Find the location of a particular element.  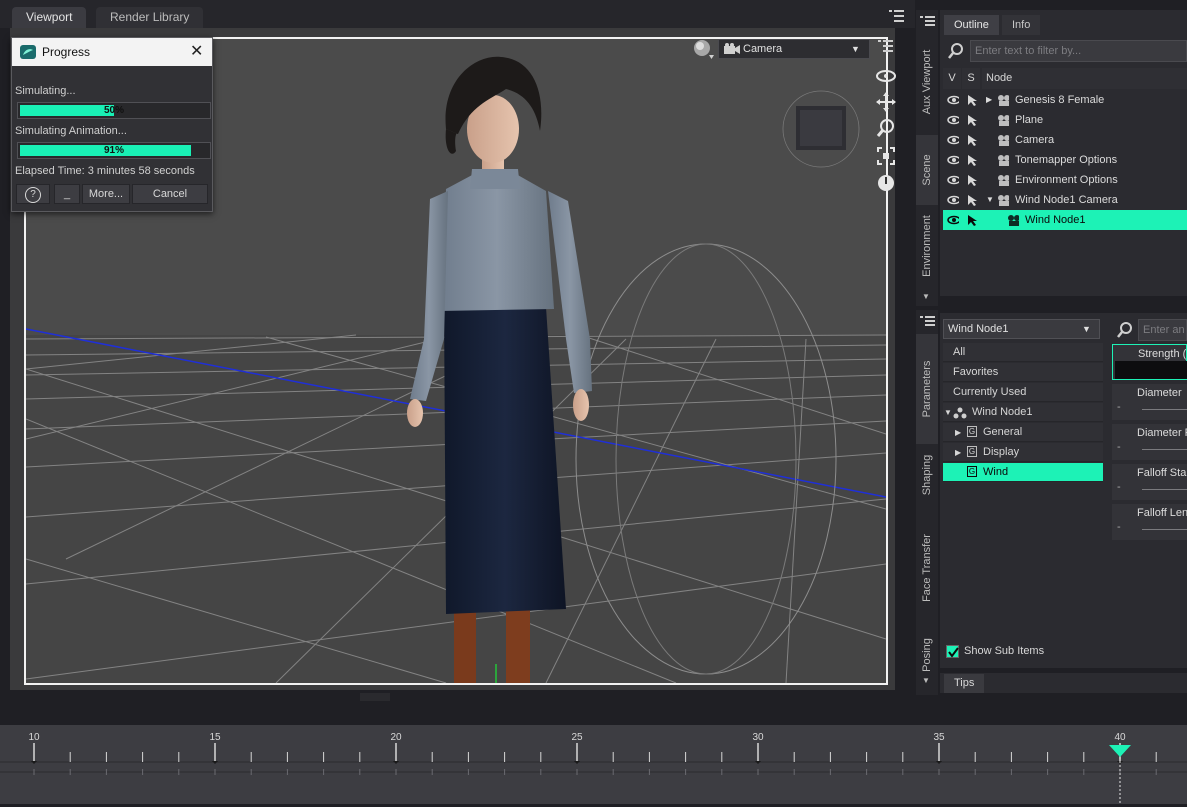

tab-parameters: Parameters is located at coordinates (927, 389).